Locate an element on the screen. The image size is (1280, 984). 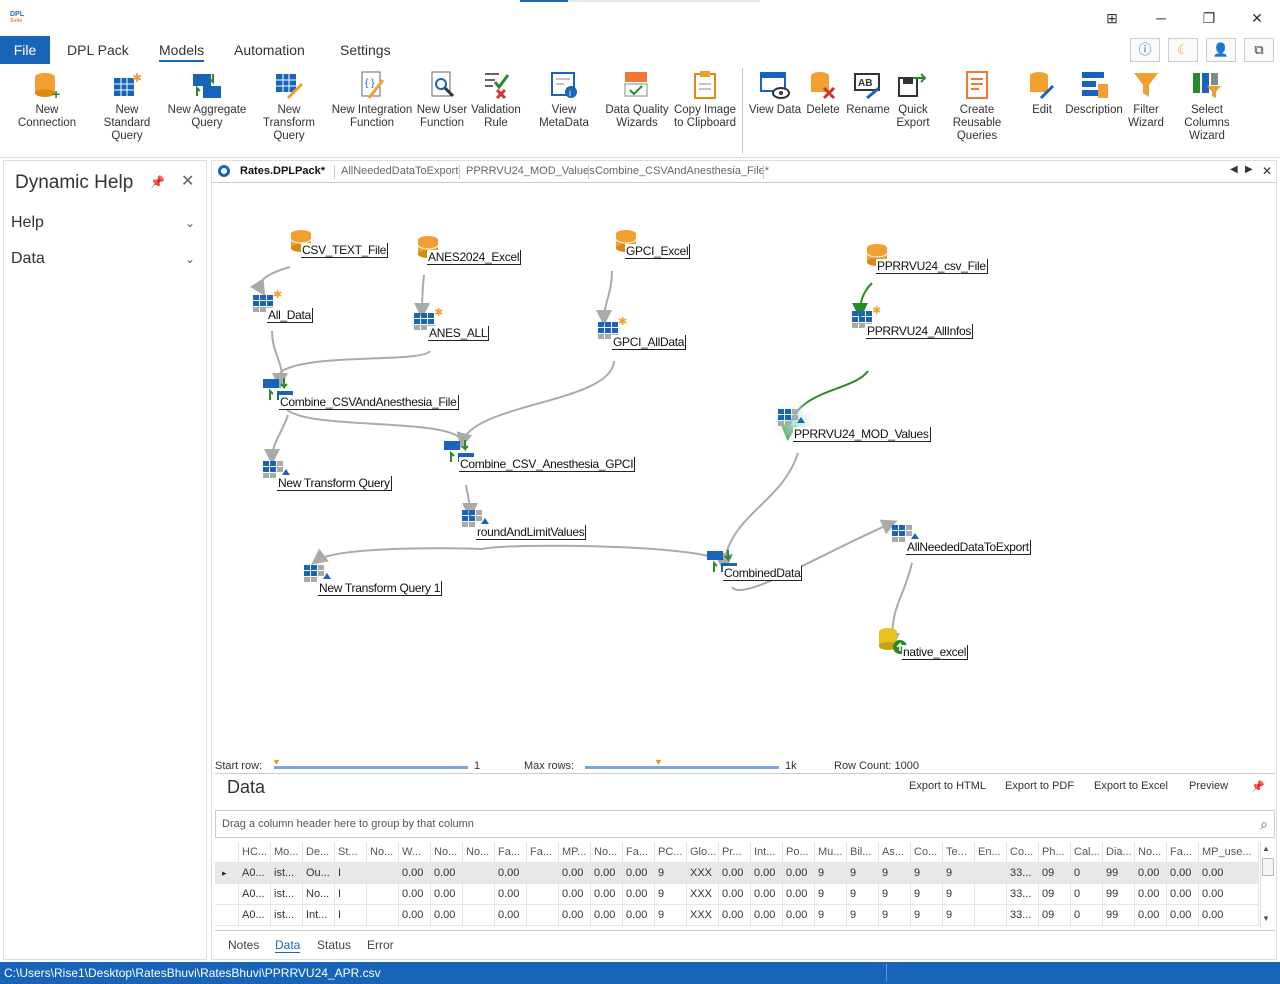
node-anes-all: ANES_ALL is located at coordinates (459, 333).